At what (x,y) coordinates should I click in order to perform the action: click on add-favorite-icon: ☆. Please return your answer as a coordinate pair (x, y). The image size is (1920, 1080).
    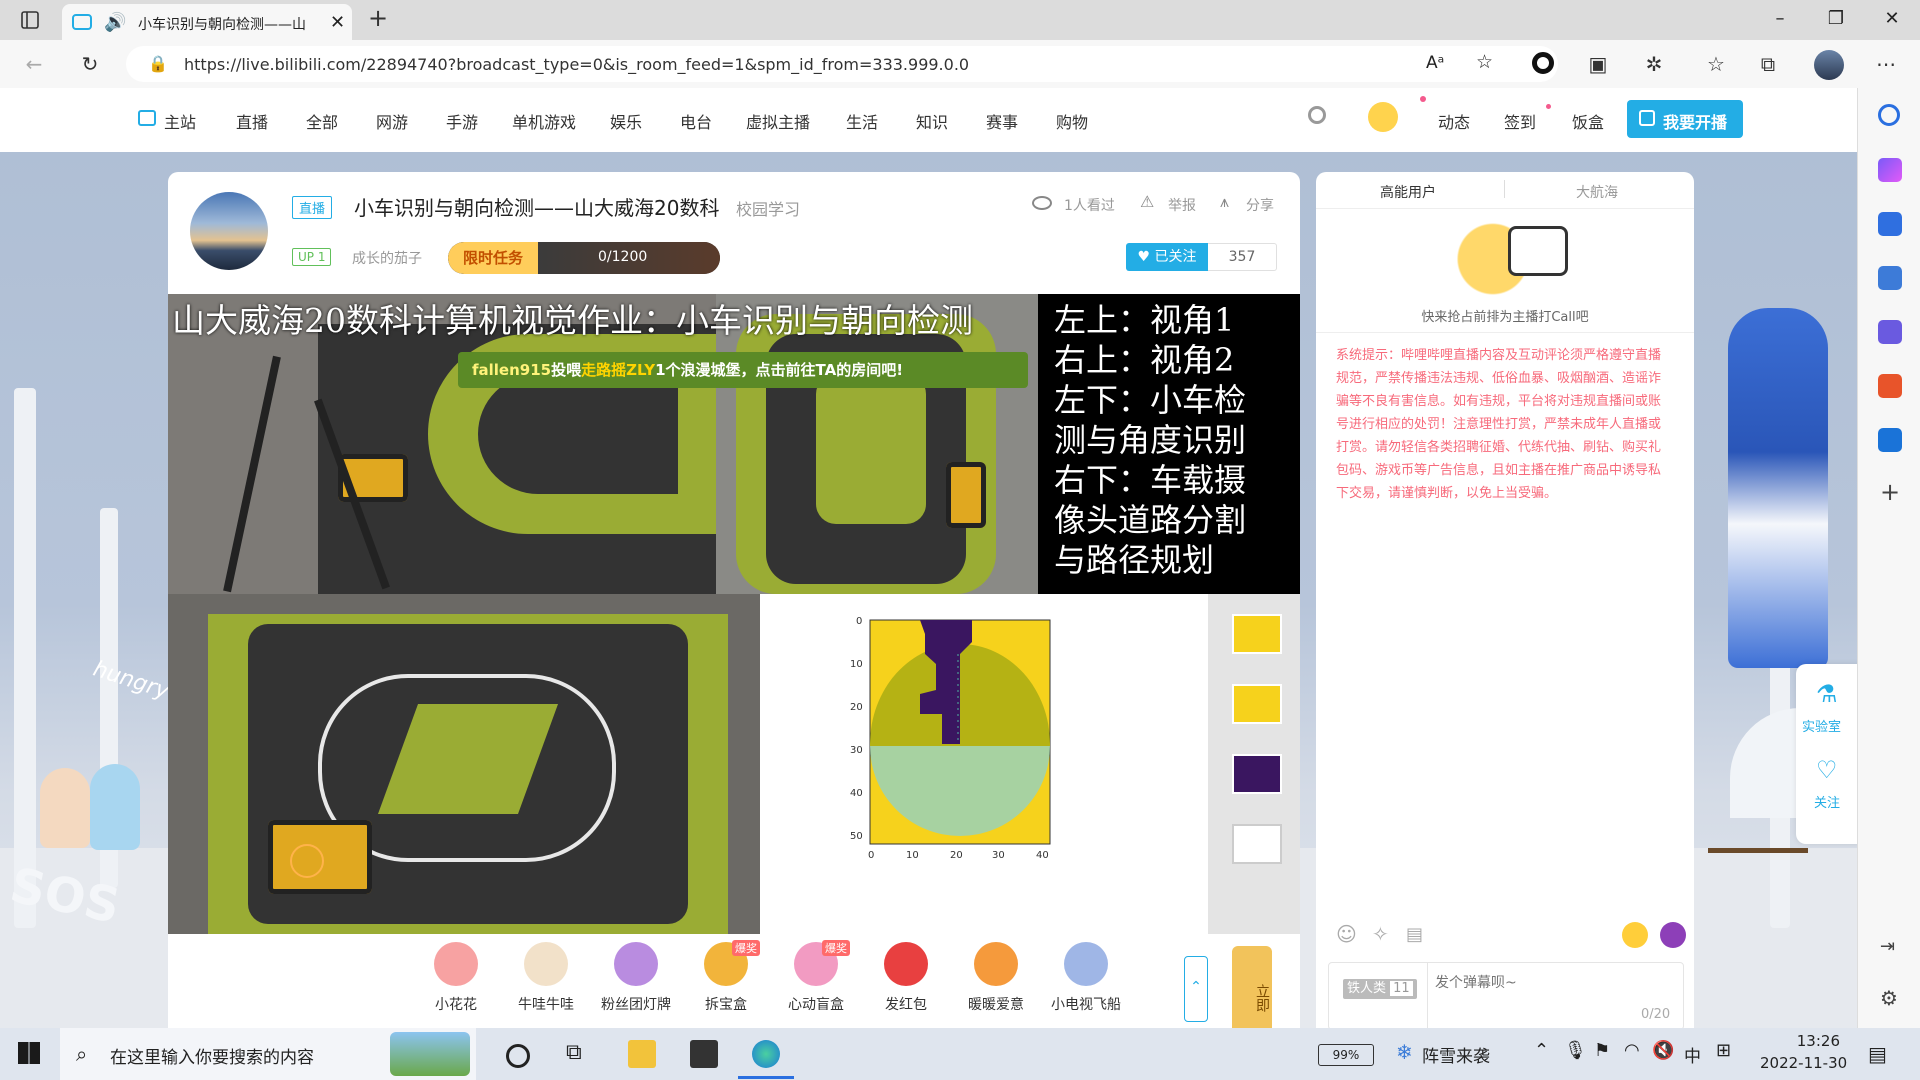
    Looking at the image, I should click on (1484, 62).